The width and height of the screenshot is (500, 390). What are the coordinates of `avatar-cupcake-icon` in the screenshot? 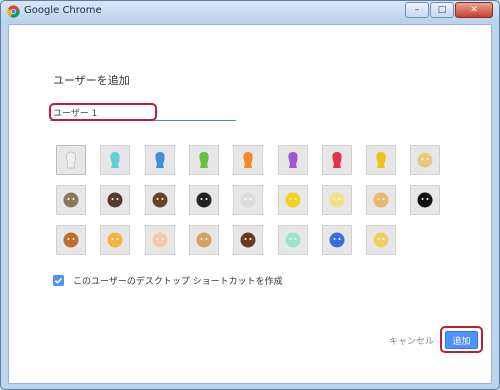 It's located at (160, 240).